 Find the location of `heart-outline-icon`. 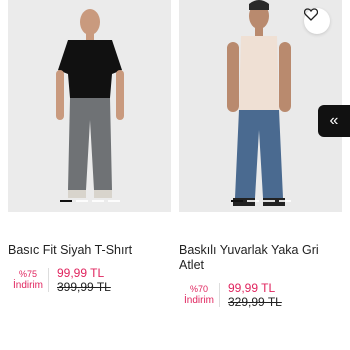

heart-outline-icon is located at coordinates (311, 14).